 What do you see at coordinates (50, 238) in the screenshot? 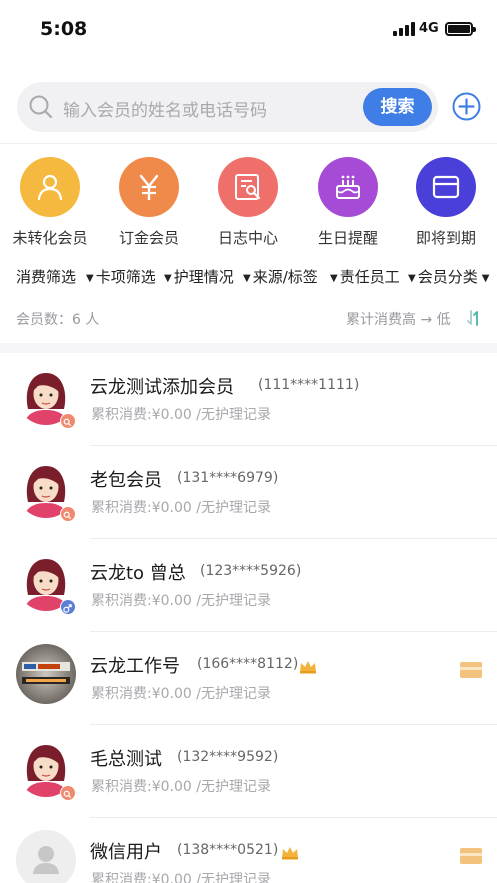
I see `quick-action-label: 未转化会员` at bounding box center [50, 238].